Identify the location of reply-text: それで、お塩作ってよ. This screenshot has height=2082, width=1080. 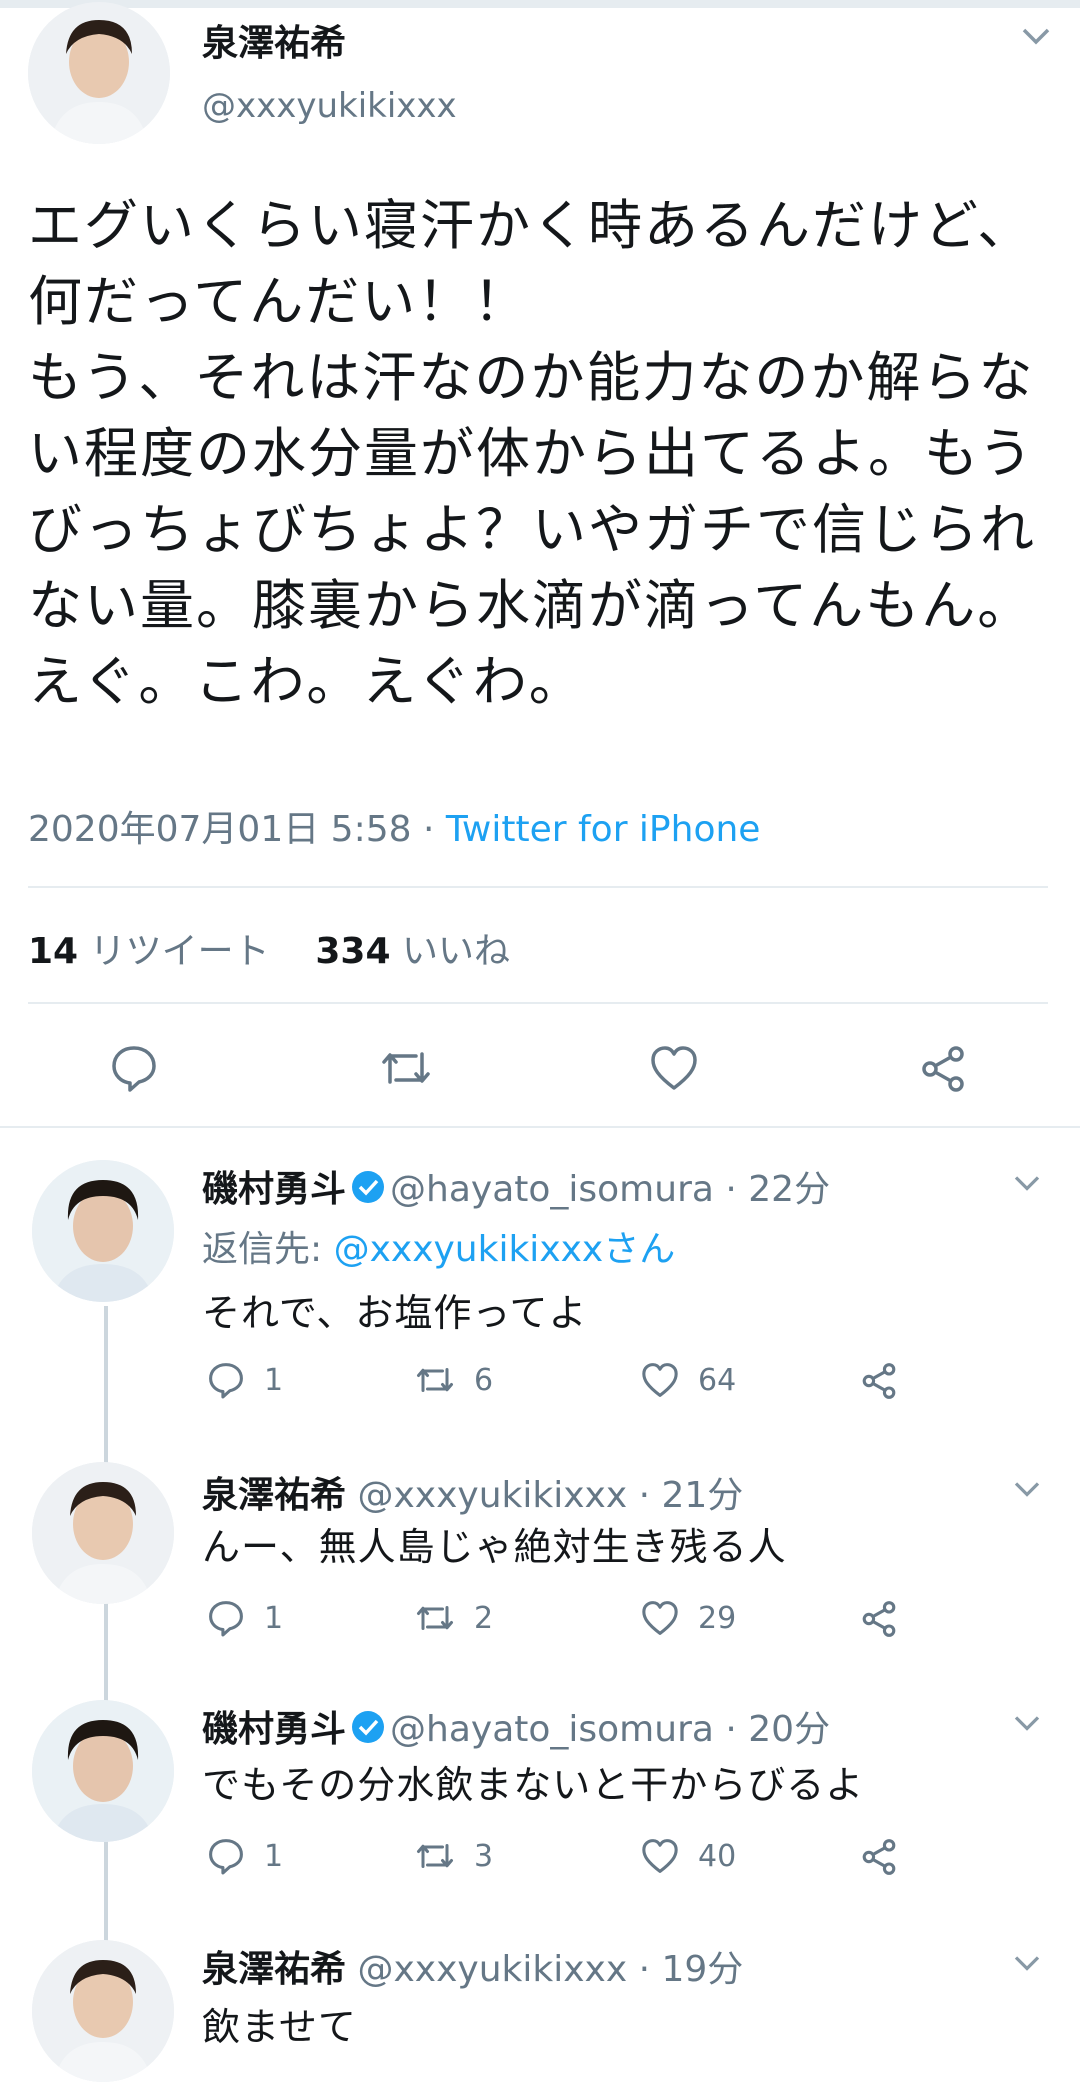
(395, 1313).